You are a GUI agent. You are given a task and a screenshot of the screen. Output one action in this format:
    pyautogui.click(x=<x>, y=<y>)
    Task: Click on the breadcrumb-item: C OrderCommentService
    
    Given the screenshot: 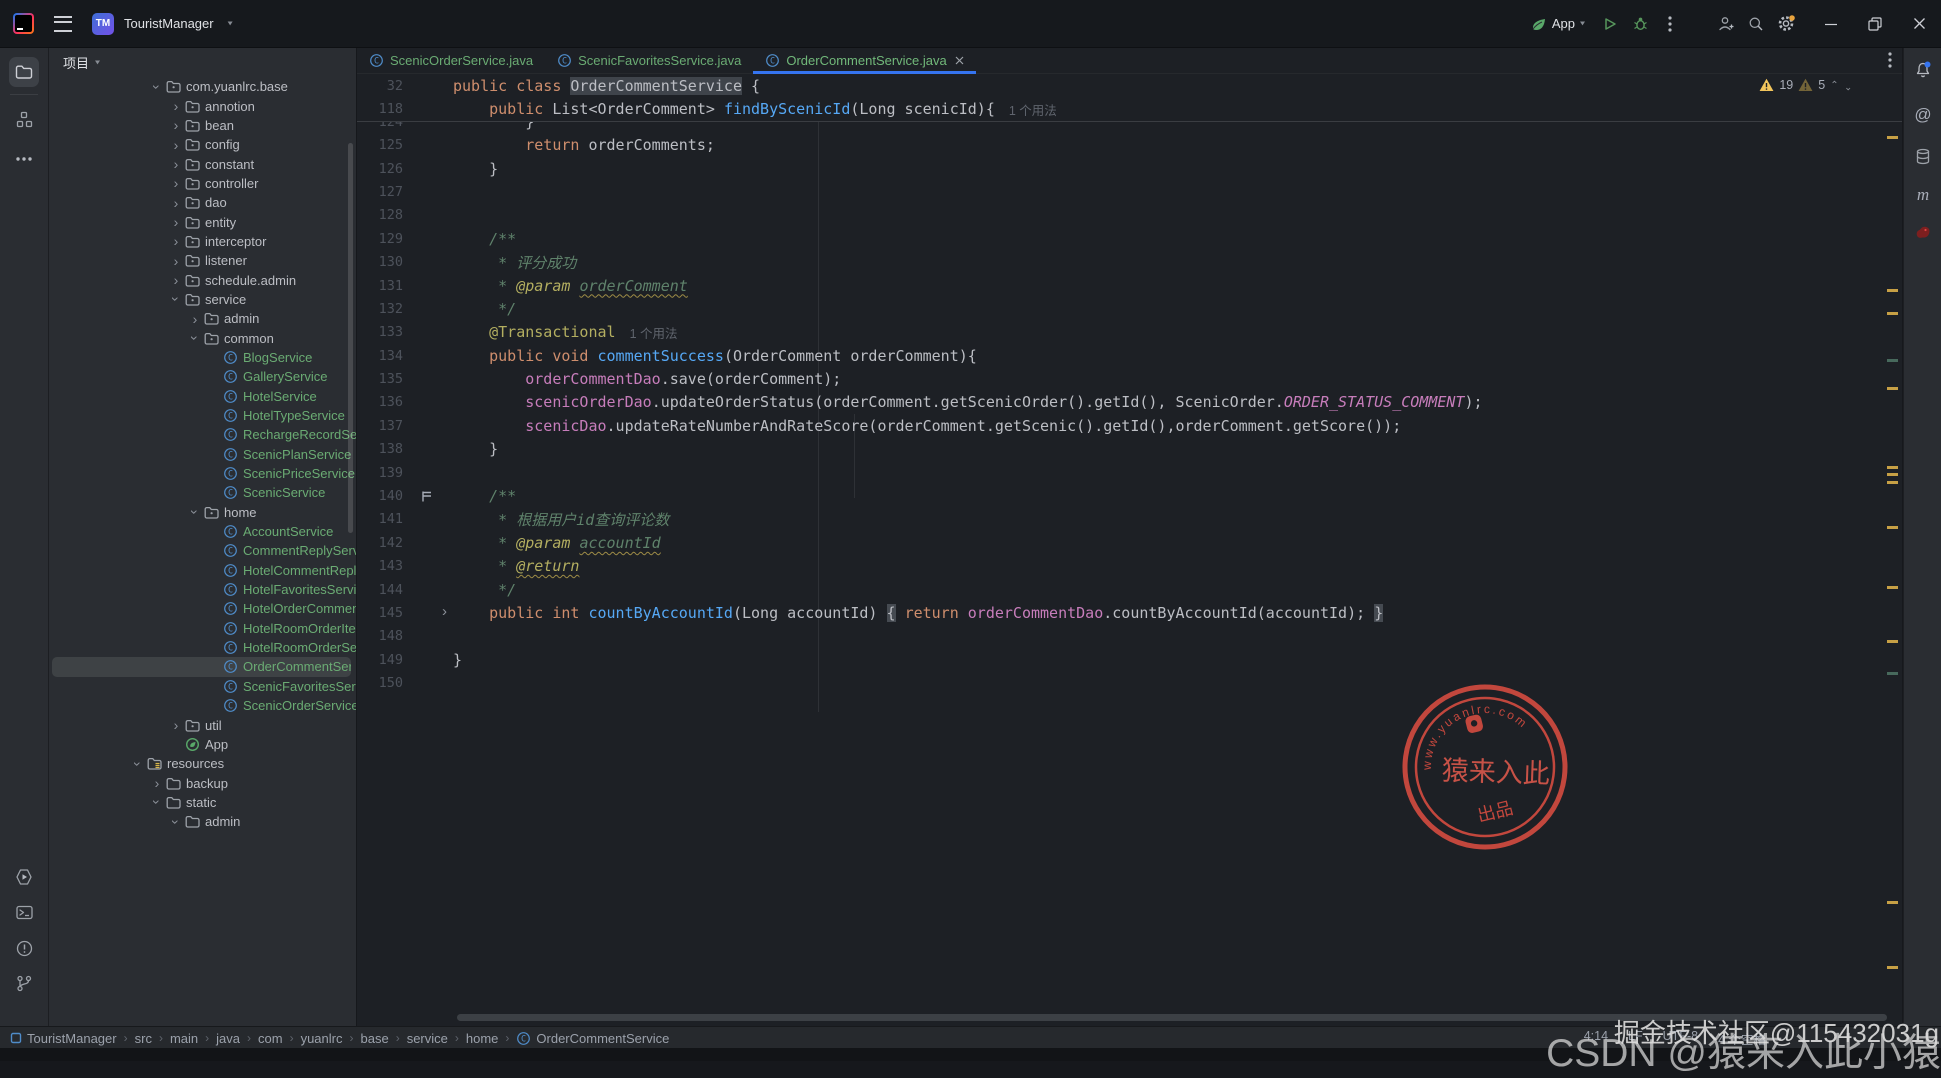 What is the action you would take?
    pyautogui.click(x=592, y=1038)
    